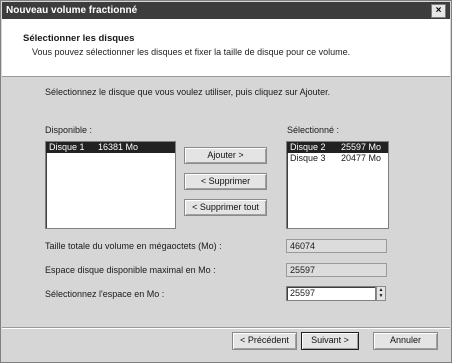 This screenshot has width=452, height=363. What do you see at coordinates (264, 341) in the screenshot?
I see `back-button: < Précédent` at bounding box center [264, 341].